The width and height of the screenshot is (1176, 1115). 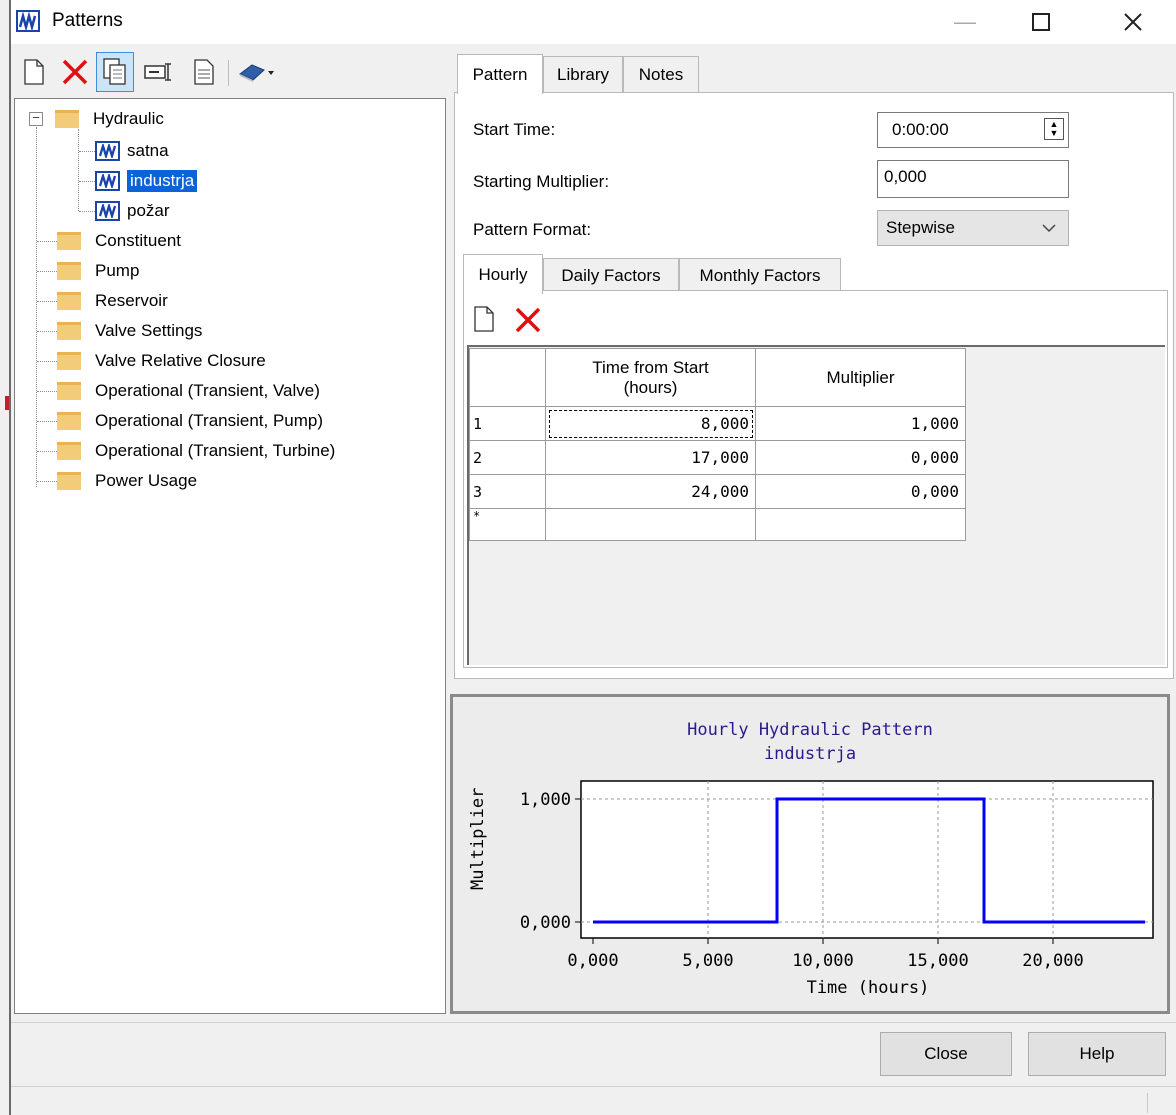 What do you see at coordinates (1147, 1103) in the screenshot?
I see `status-bar-divider` at bounding box center [1147, 1103].